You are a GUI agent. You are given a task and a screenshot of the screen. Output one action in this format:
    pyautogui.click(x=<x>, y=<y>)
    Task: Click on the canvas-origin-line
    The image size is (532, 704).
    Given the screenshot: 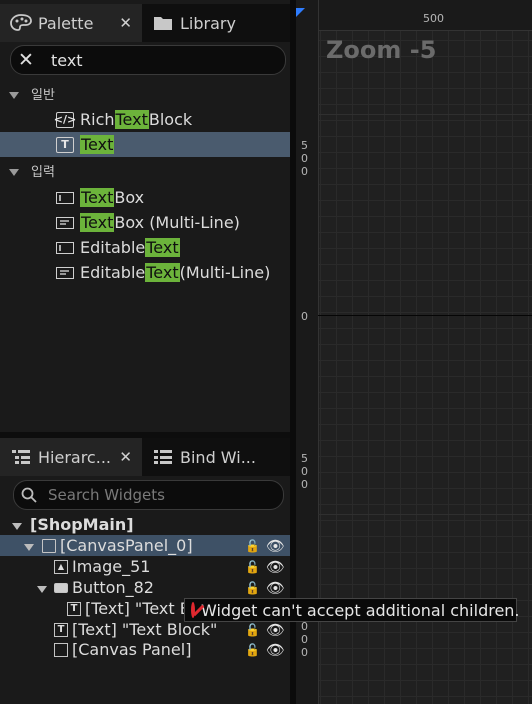 What is the action you would take?
    pyautogui.click(x=425, y=315)
    